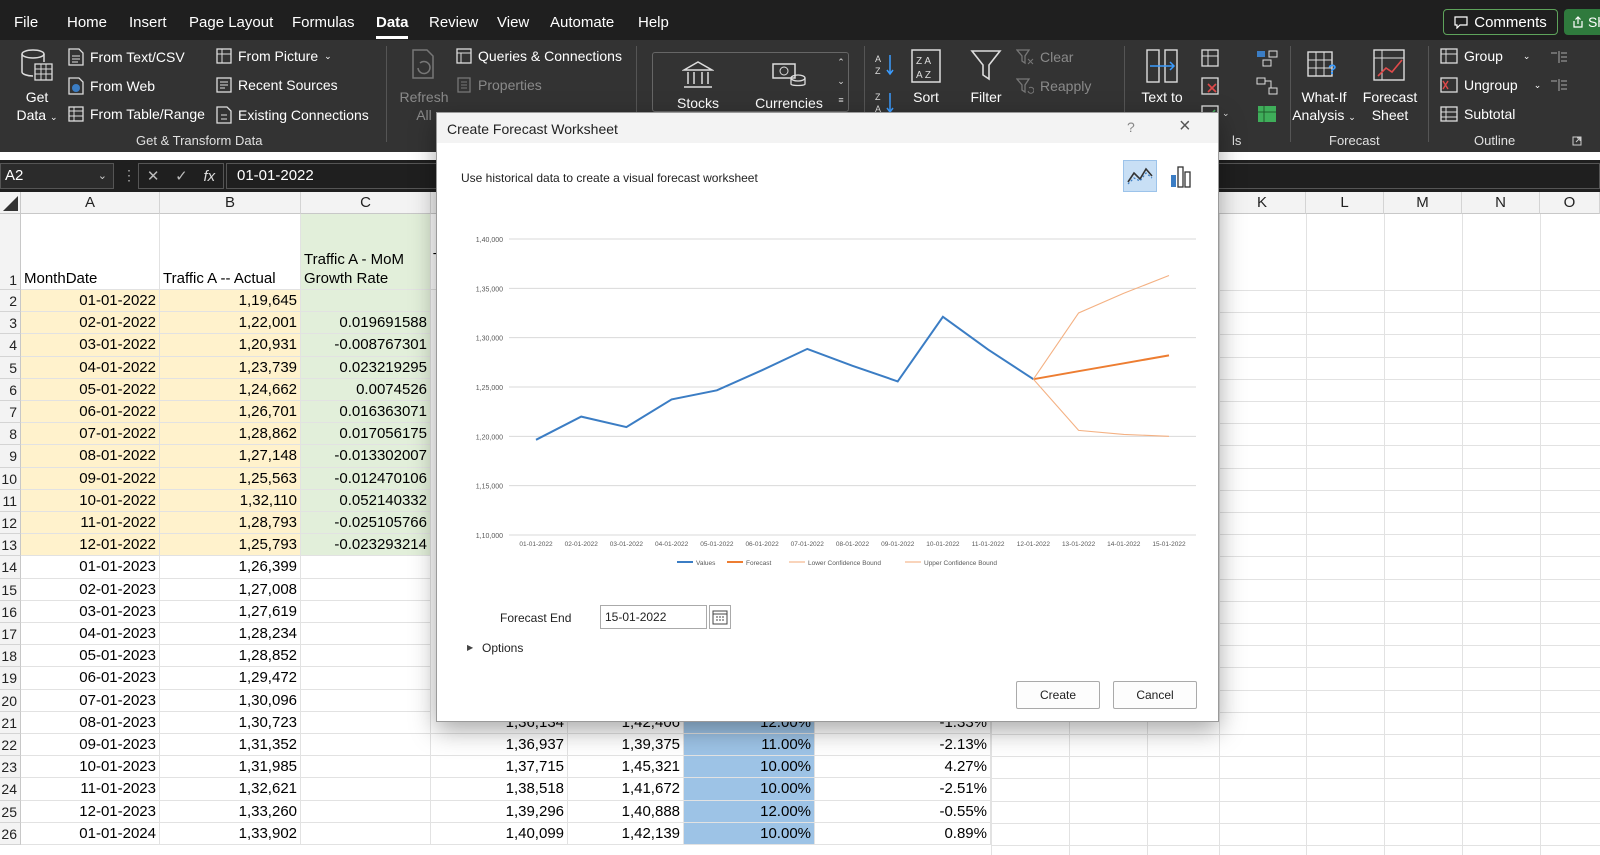  What do you see at coordinates (366, 478) in the screenshot?
I see `growth-rate-cell: -0.012470106` at bounding box center [366, 478].